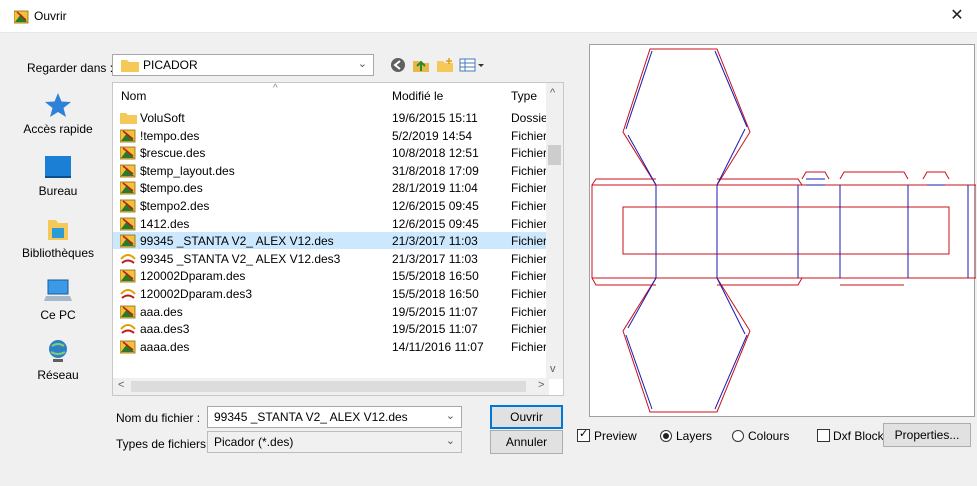  What do you see at coordinates (243, 65) in the screenshot?
I see `lookin-combo: PICADOR ⌄` at bounding box center [243, 65].